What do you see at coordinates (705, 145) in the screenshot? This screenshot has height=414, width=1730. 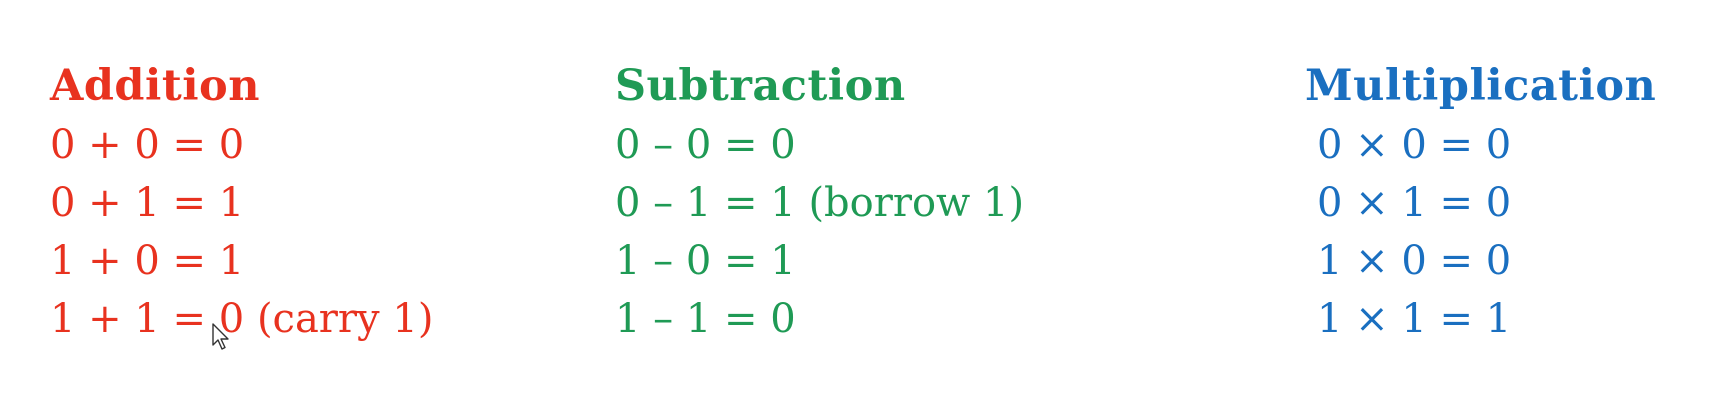 I see `subtraction-rule: 0 – 0 = 0` at bounding box center [705, 145].